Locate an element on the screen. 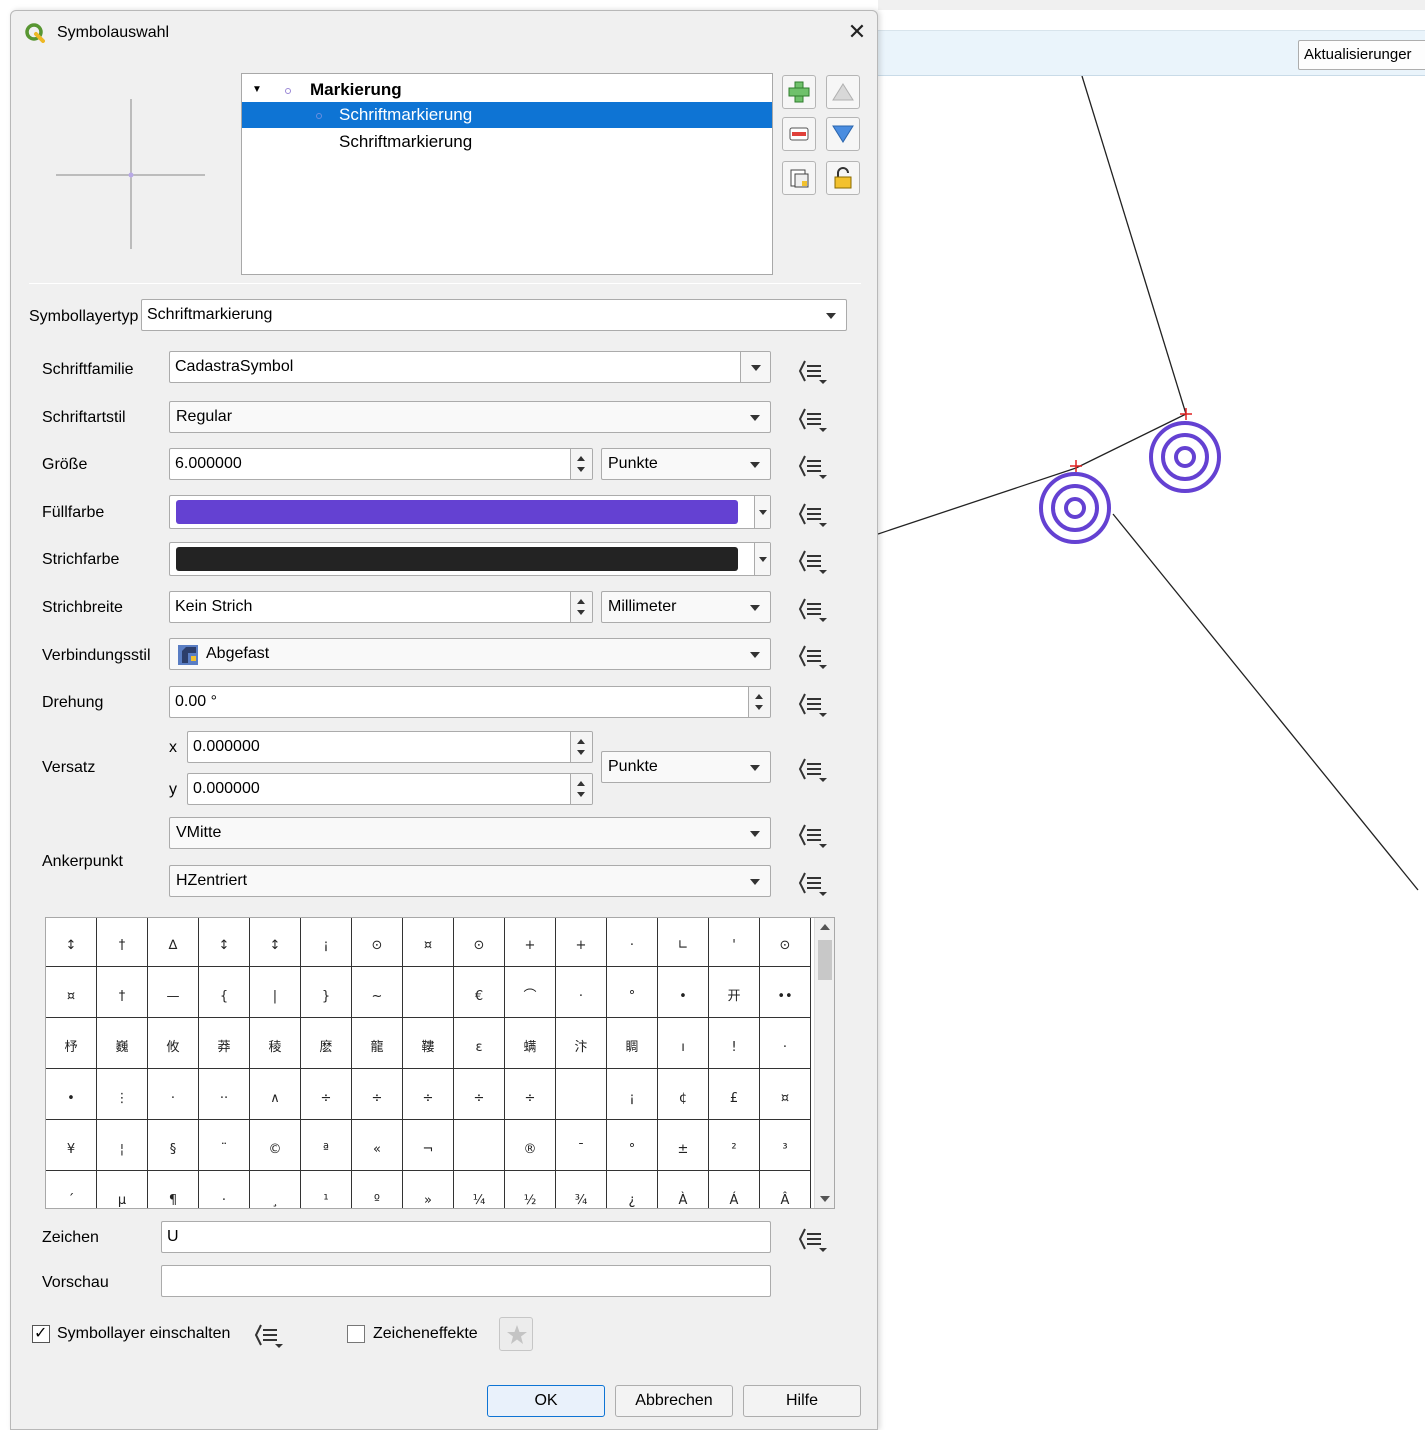 This screenshot has height=1430, width=1425. scroll-thumb is located at coordinates (825, 960).